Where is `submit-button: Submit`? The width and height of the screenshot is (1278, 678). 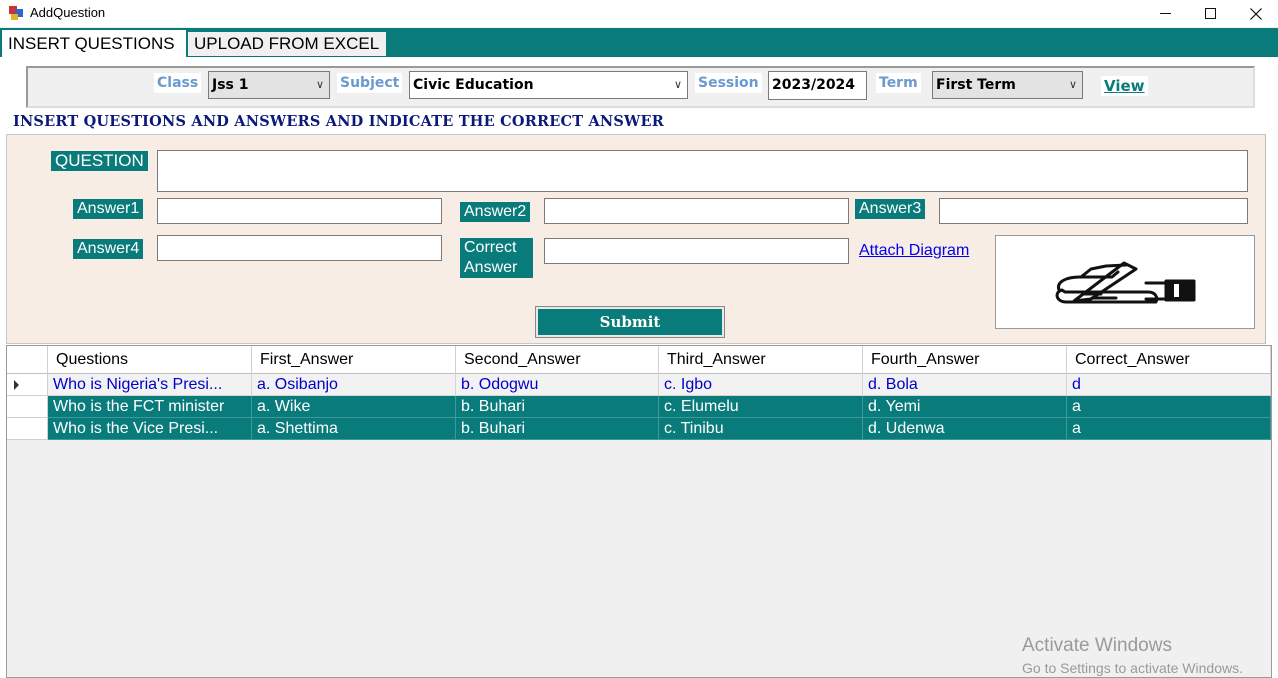
submit-button: Submit is located at coordinates (630, 322).